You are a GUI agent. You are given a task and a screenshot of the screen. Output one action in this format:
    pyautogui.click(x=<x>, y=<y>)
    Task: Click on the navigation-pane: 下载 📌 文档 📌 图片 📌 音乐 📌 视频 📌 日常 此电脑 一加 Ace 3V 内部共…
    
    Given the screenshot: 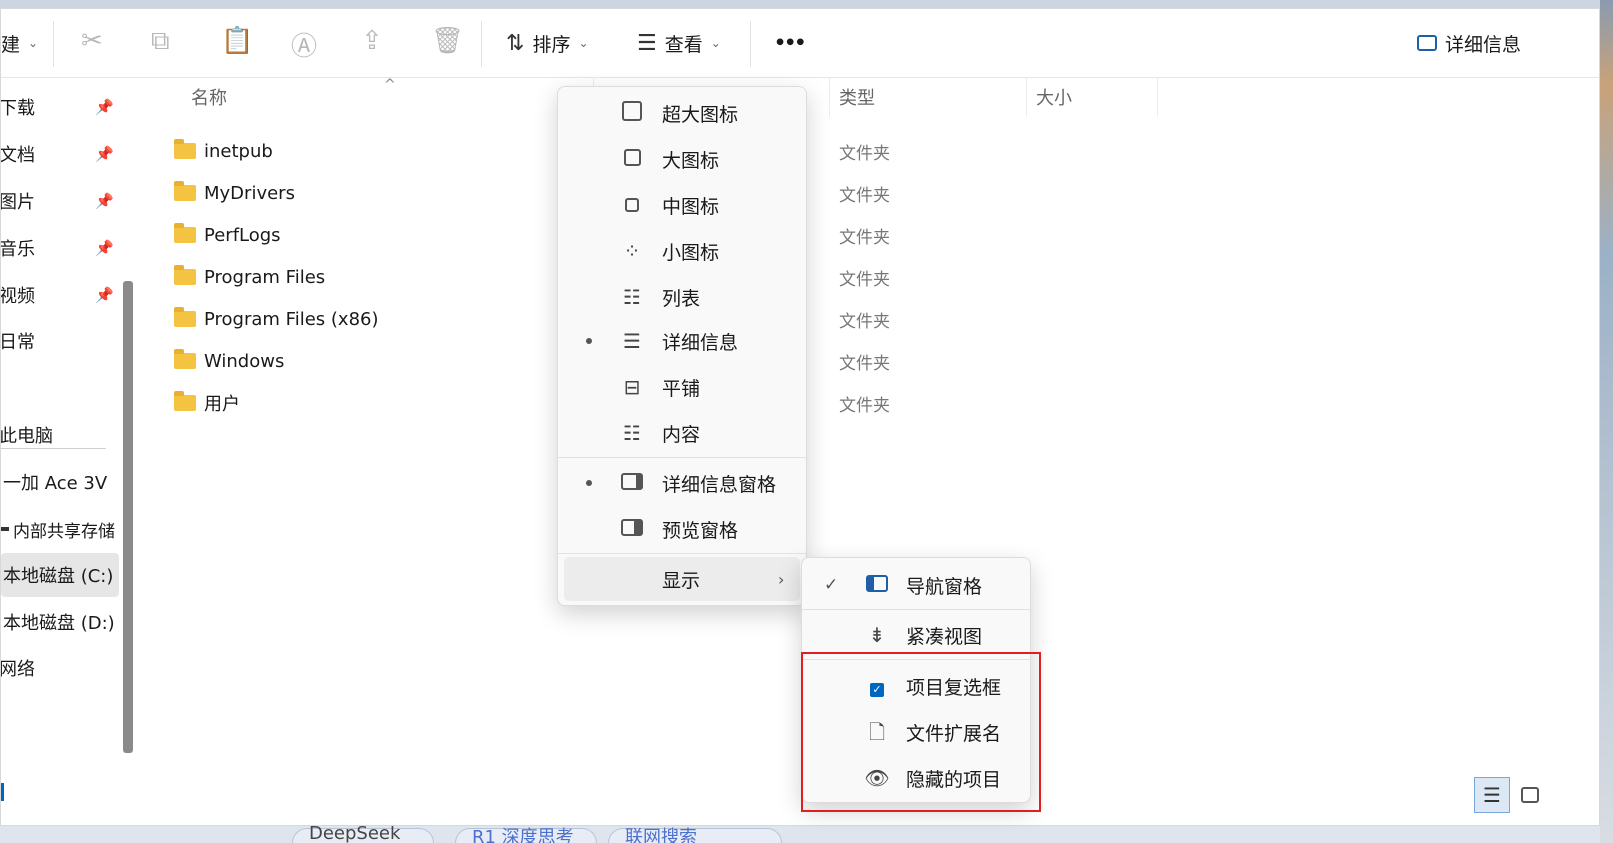 What is the action you would take?
    pyautogui.click(x=62, y=427)
    